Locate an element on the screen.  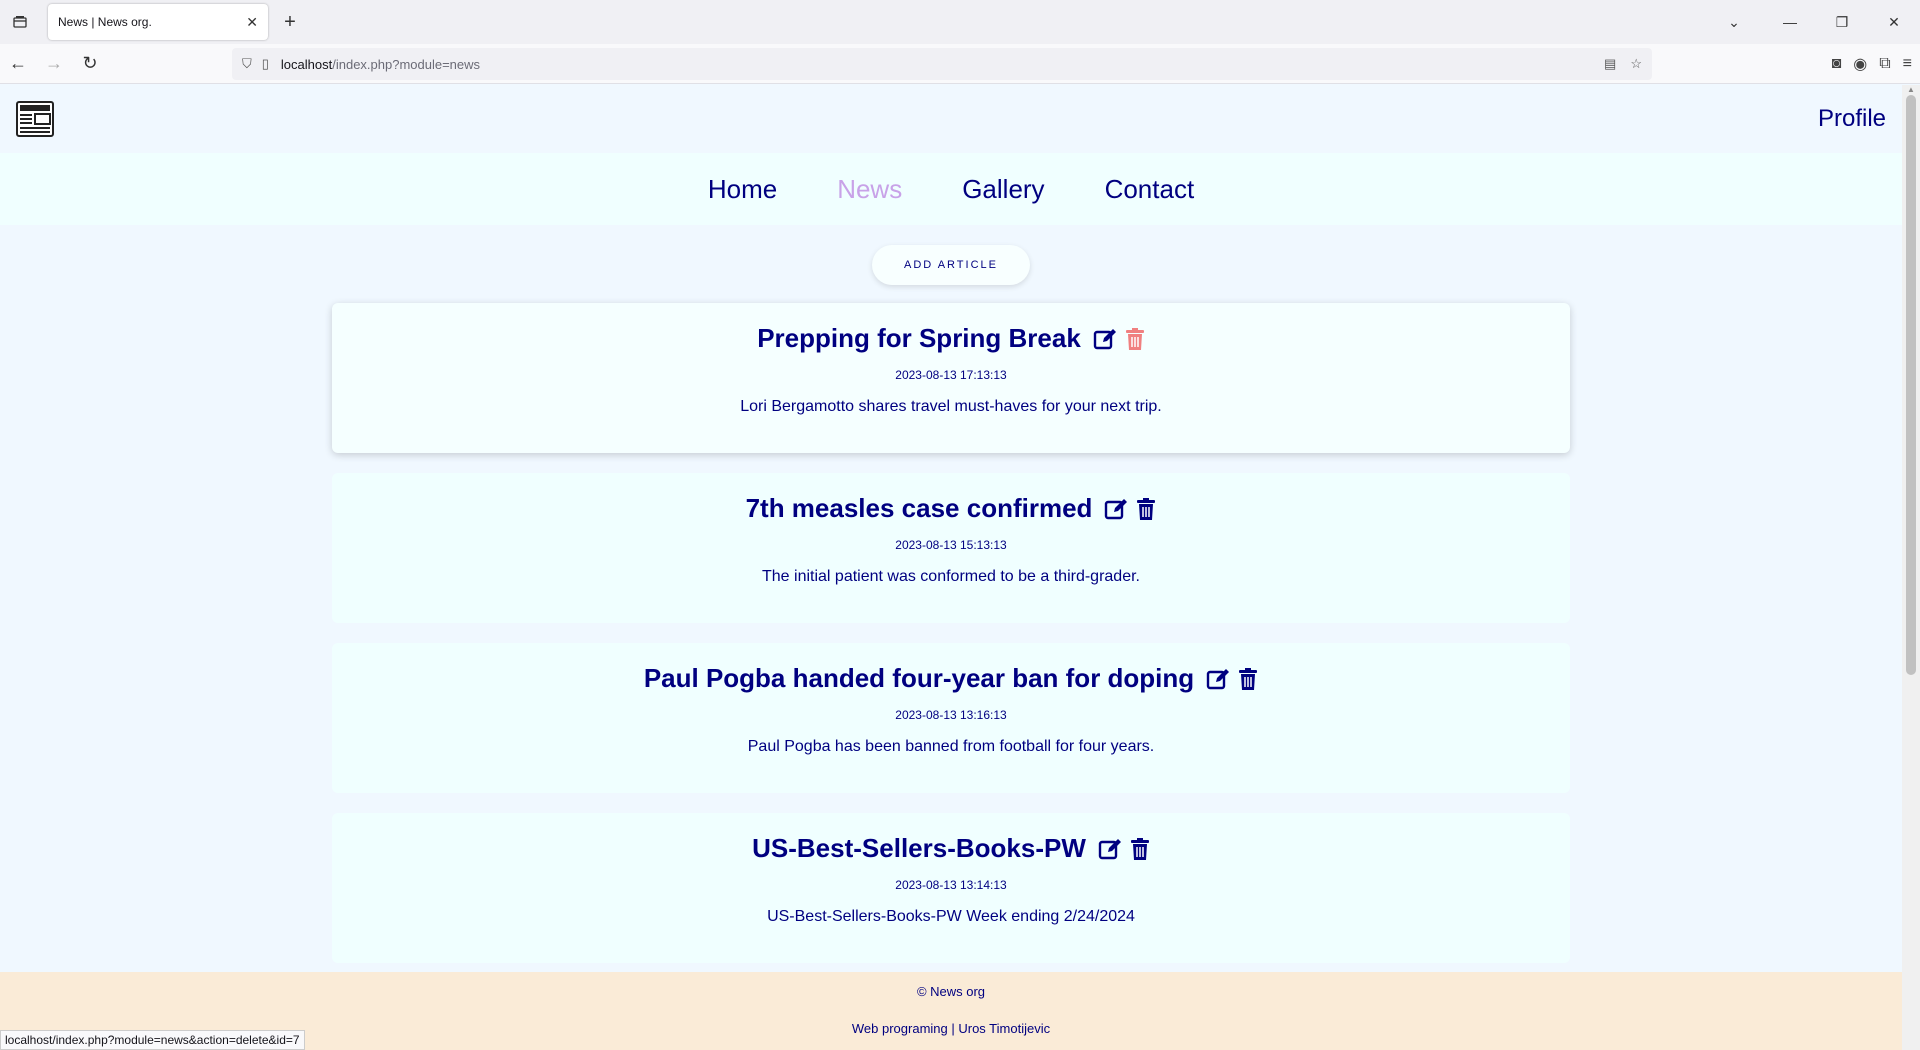
back-icon: ← is located at coordinates (18, 64).